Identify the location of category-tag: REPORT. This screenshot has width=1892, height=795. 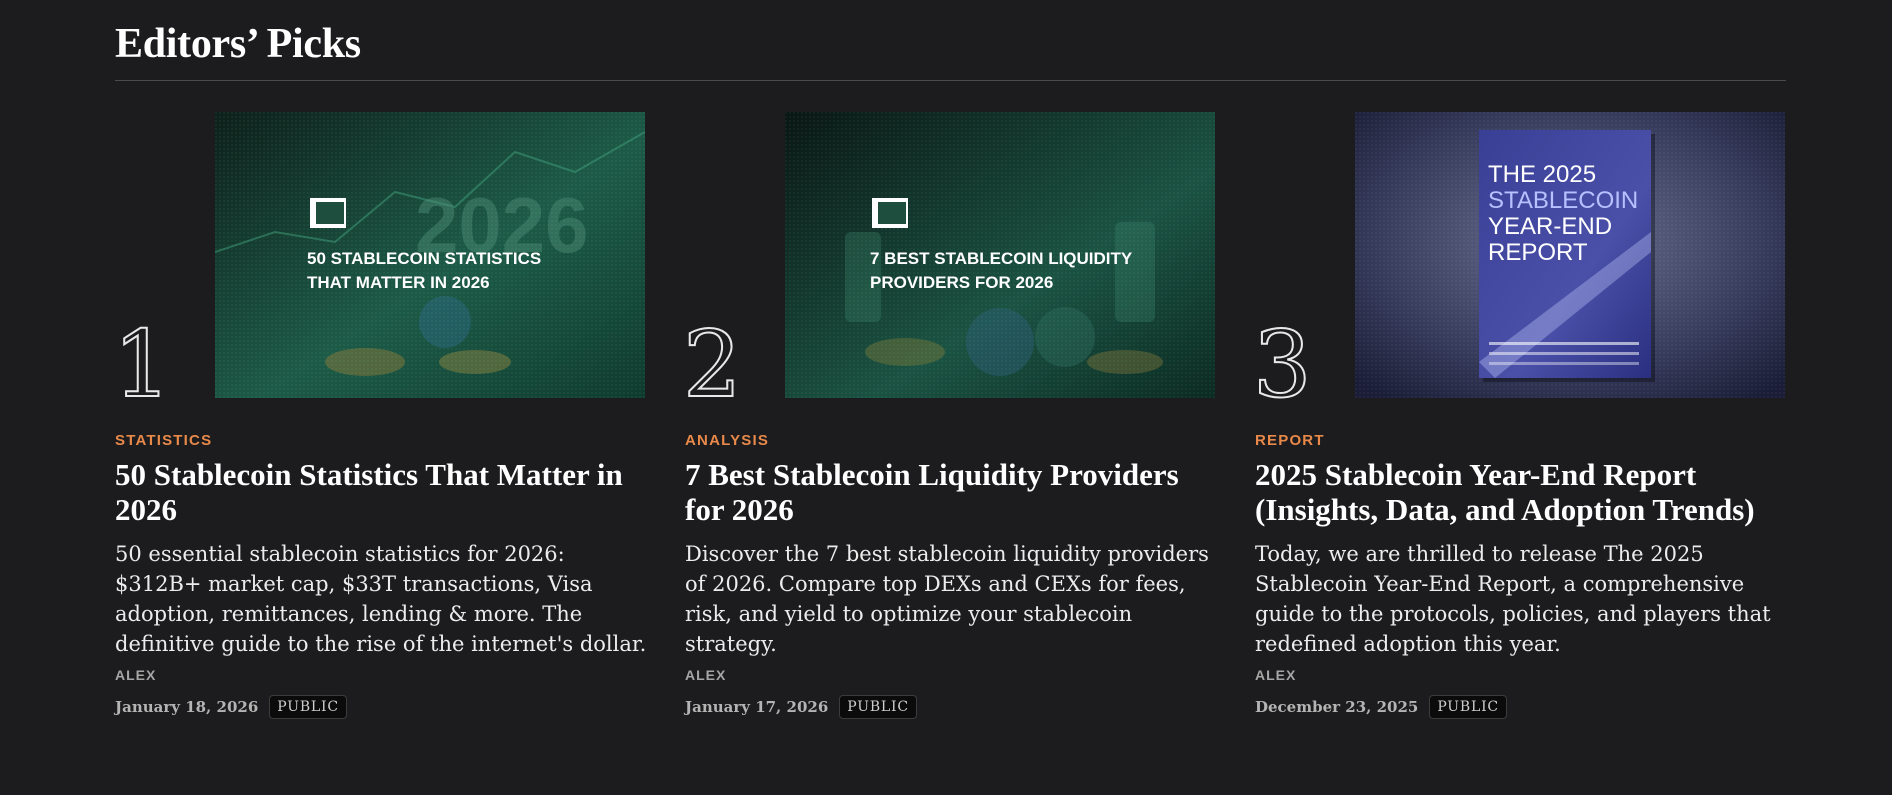
(1525, 440).